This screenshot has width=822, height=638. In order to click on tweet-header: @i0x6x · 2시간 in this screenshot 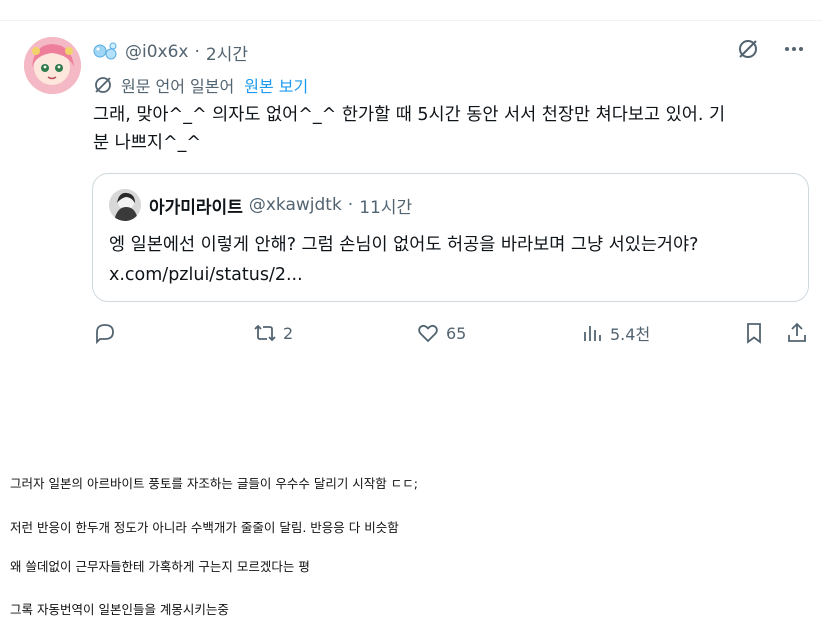, I will do `click(170, 52)`.